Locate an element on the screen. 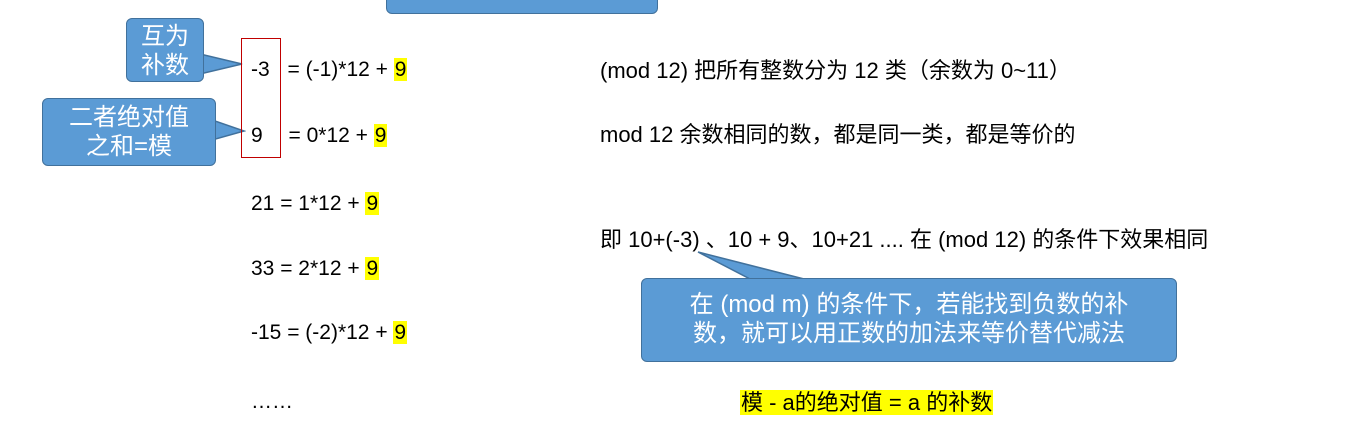 Image resolution: width=1353 pixels, height=429 pixels. callout-complement: 互为 补数 is located at coordinates (165, 50).